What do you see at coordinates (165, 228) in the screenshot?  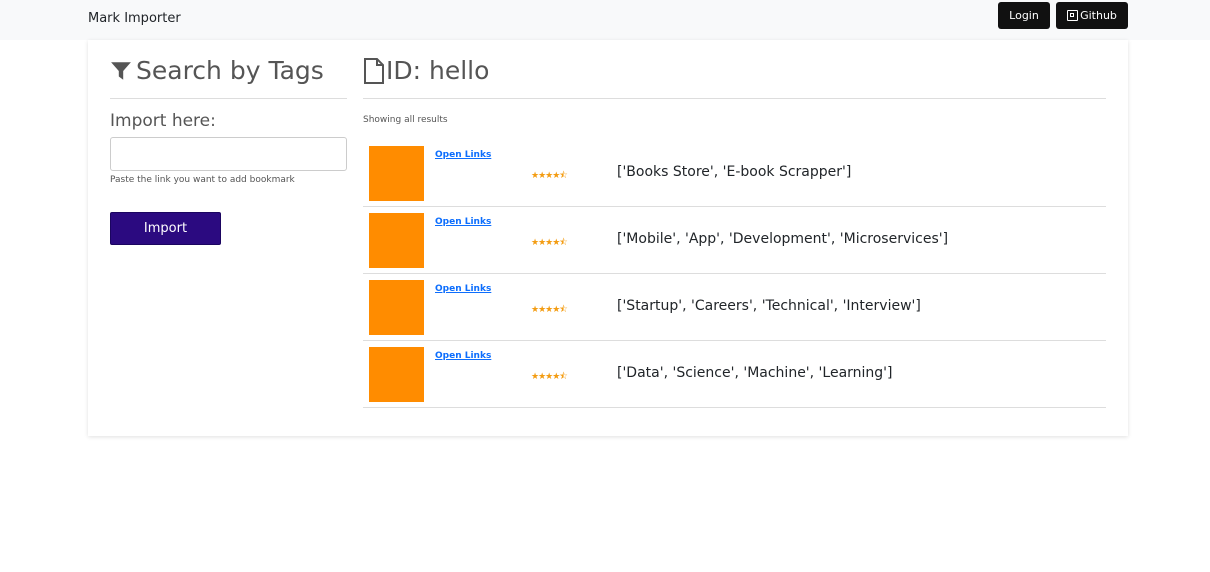 I see `import-button: Import` at bounding box center [165, 228].